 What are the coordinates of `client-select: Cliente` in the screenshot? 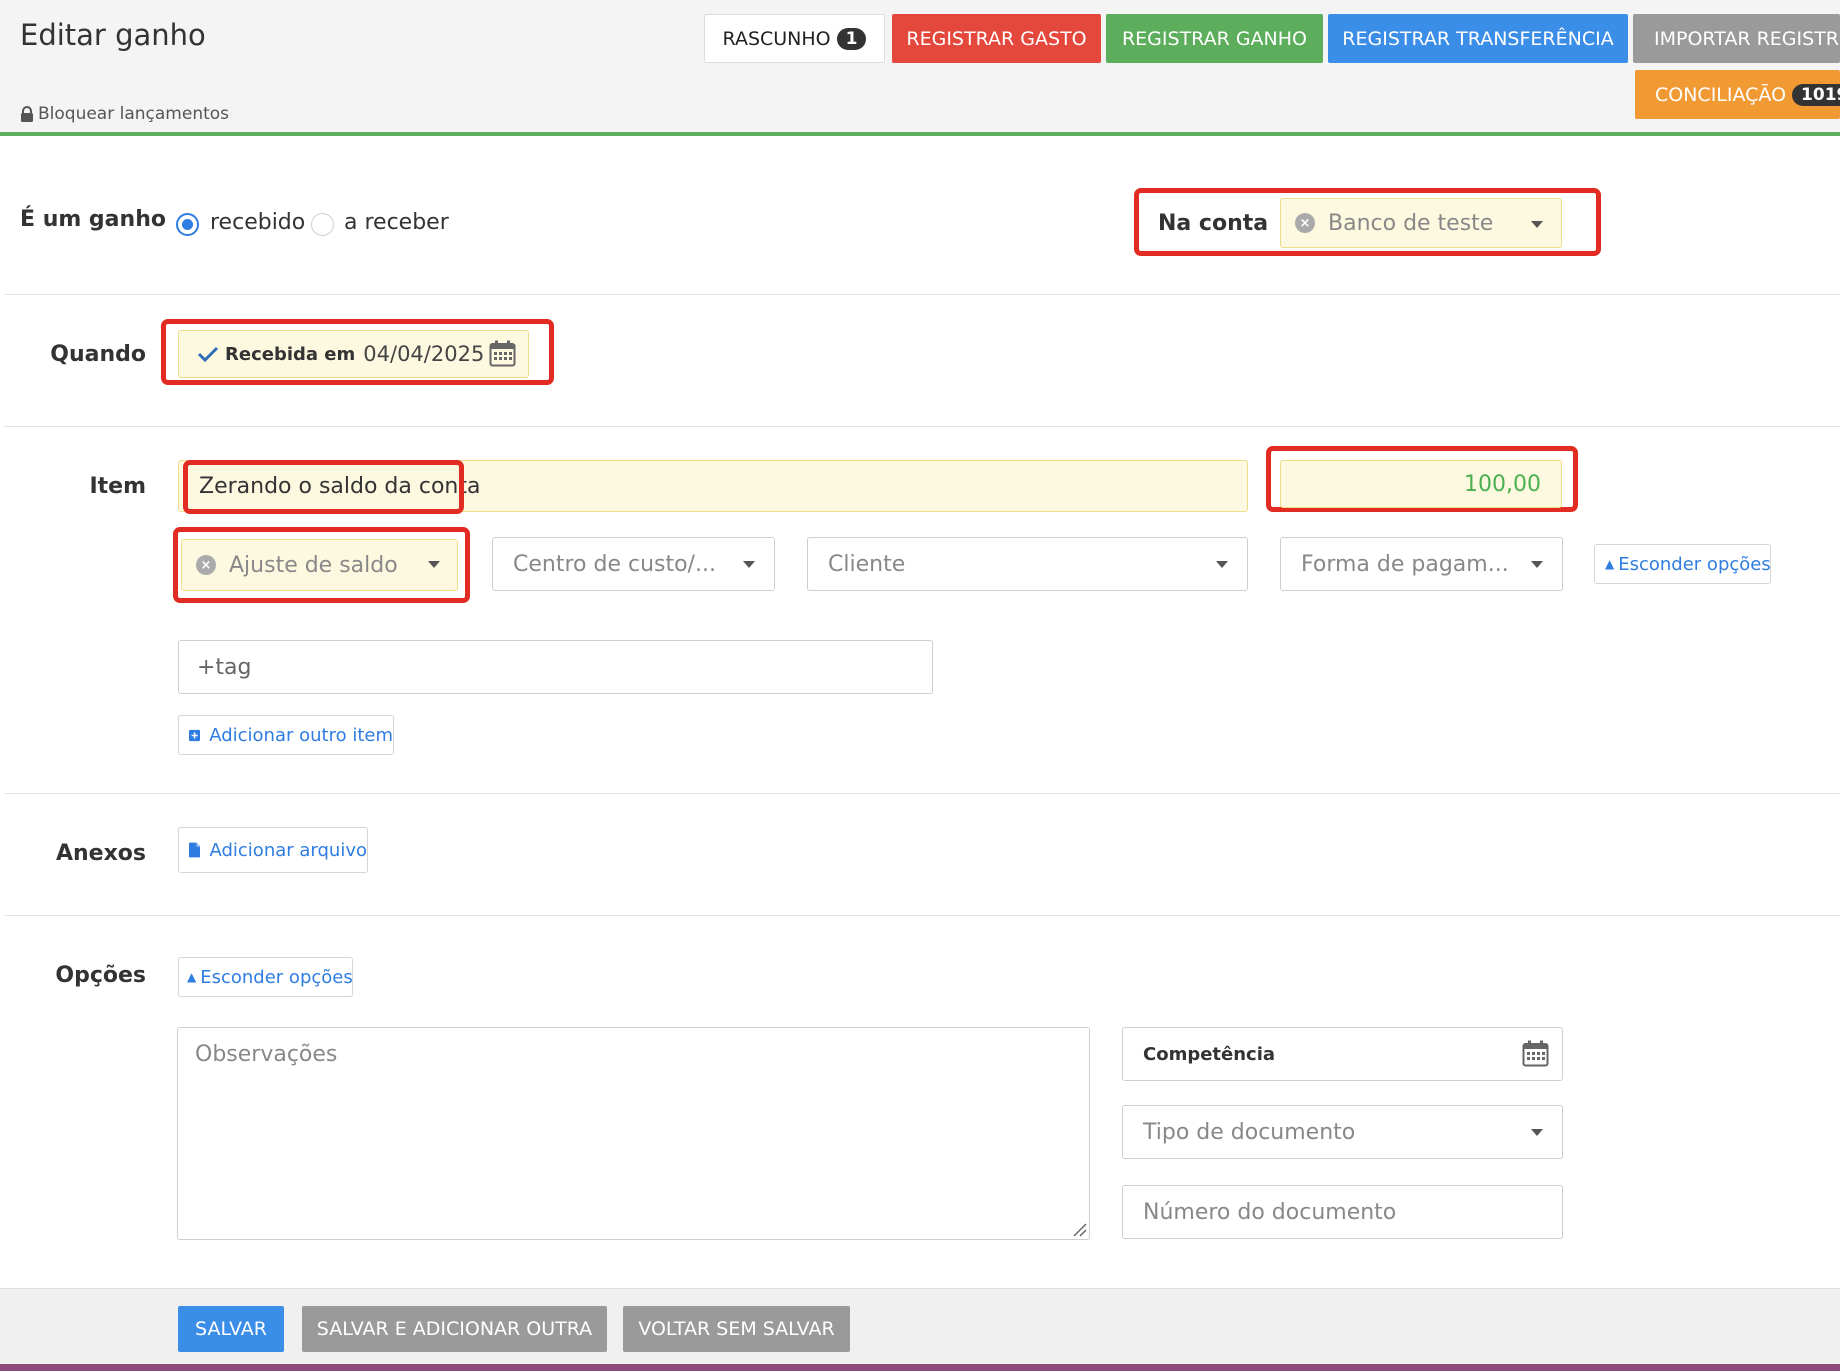 It's located at (1027, 564).